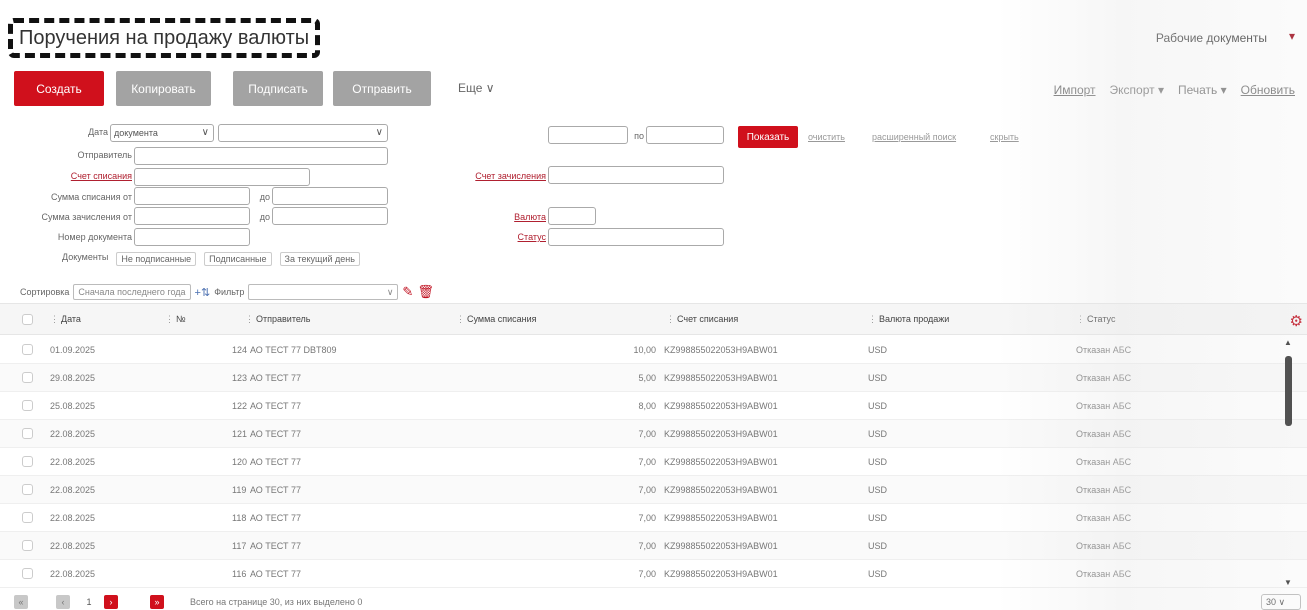 The width and height of the screenshot is (1307, 610). I want to click on credit-amount-label: Сумма зачисления от, so click(87, 217).